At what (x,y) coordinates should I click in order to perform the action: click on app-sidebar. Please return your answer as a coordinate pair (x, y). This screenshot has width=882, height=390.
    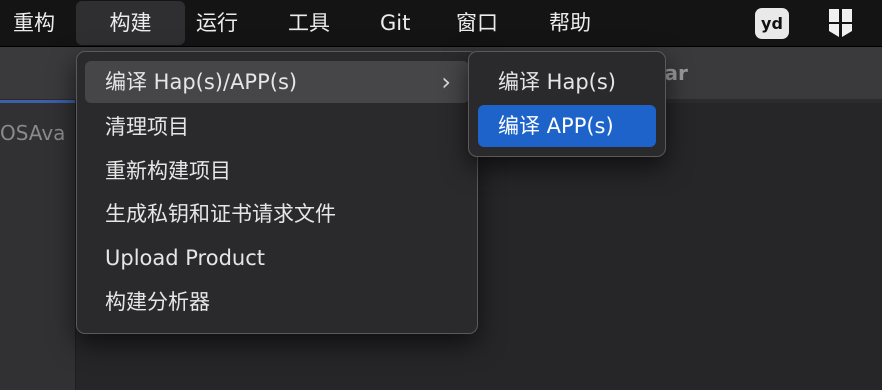
    Looking at the image, I should click on (38, 246).